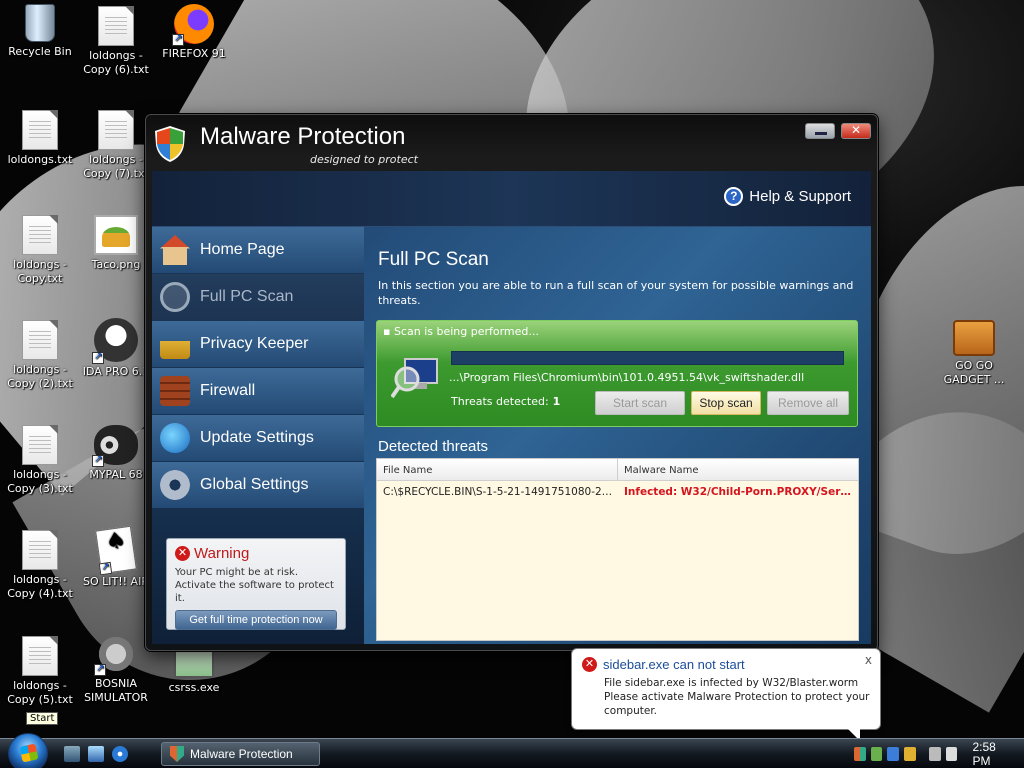 The width and height of the screenshot is (1024, 768). What do you see at coordinates (808, 403) in the screenshot?
I see `remove-all-button: Remove all` at bounding box center [808, 403].